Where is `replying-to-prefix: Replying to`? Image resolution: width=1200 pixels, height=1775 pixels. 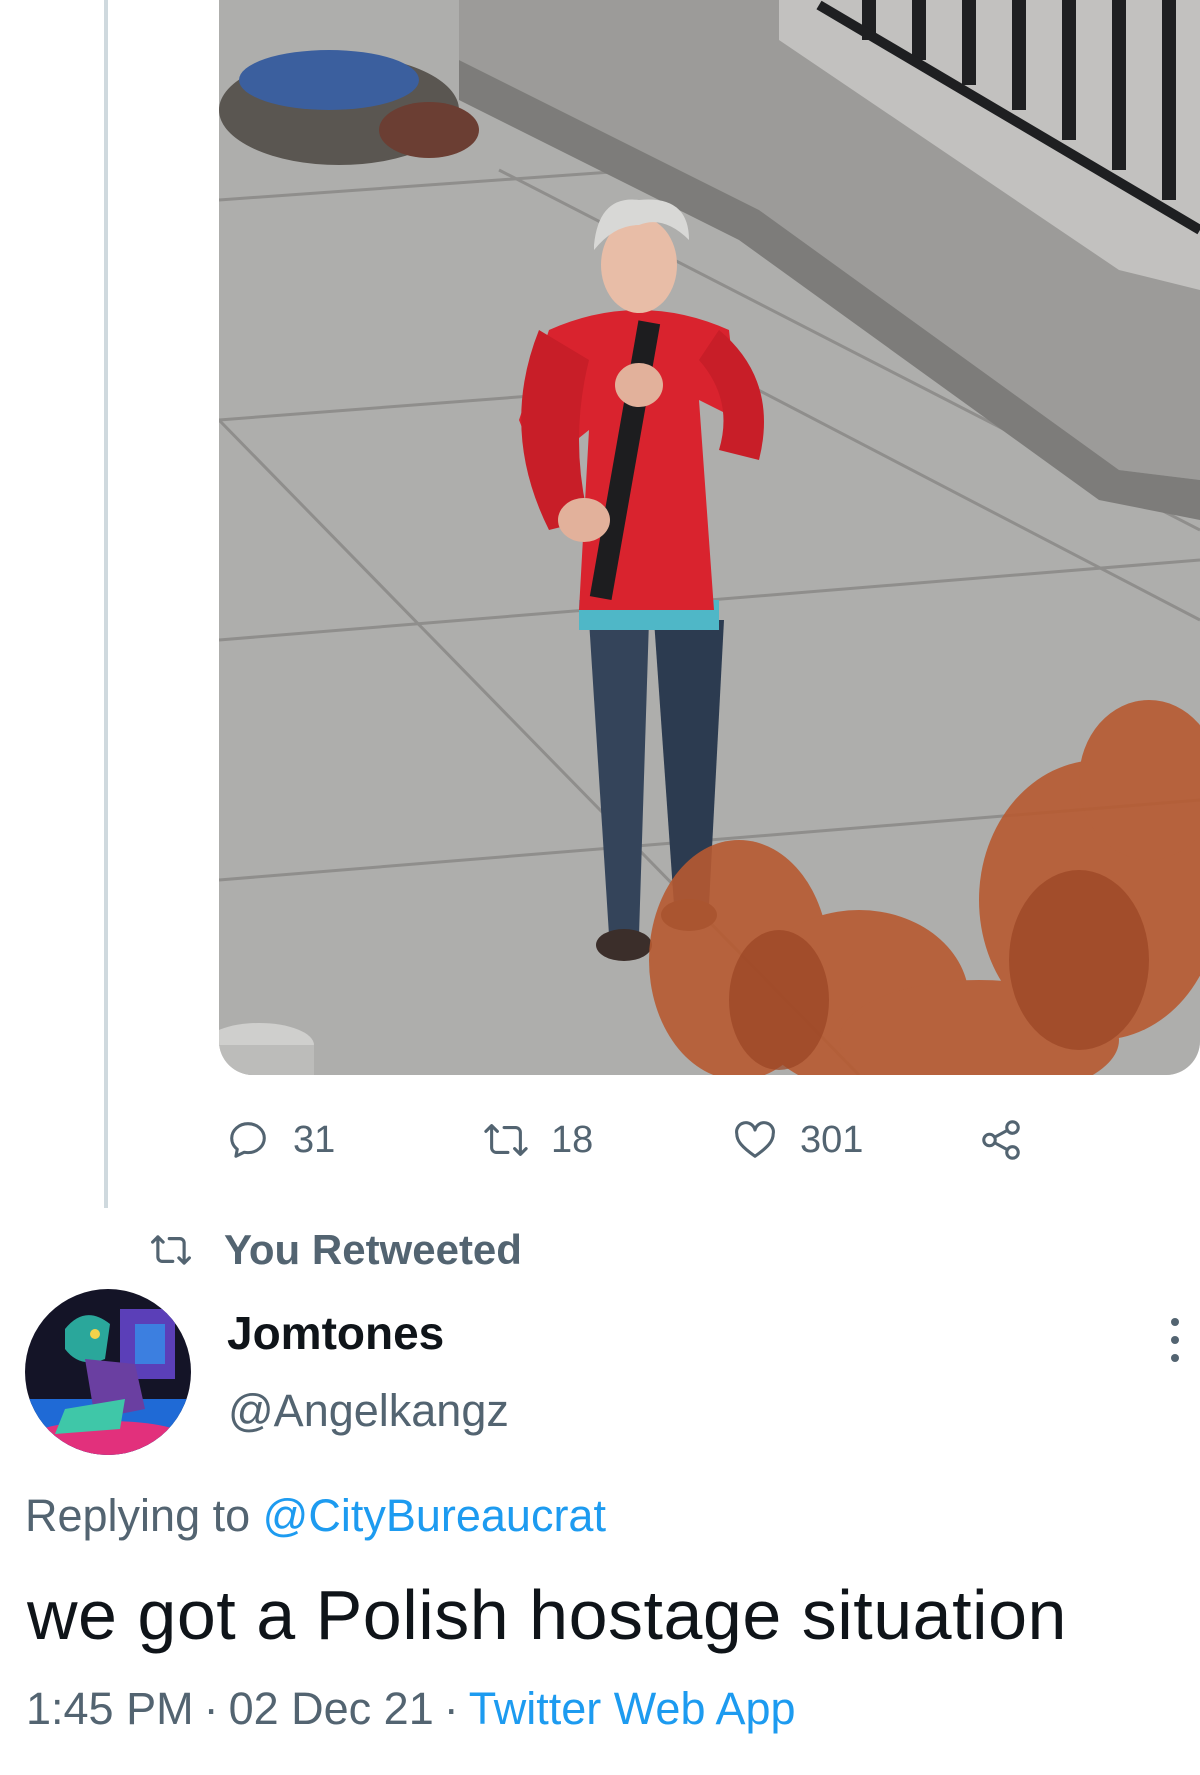 replying-to-prefix: Replying to is located at coordinates (138, 1515).